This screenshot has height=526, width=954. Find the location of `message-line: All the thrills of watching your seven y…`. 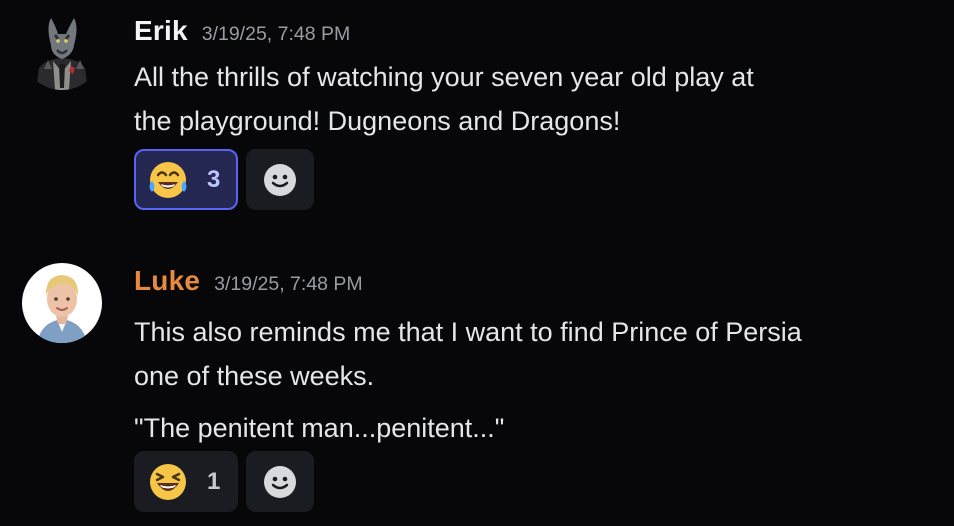

message-line: All the thrills of watching your seven y… is located at coordinates (444, 77).